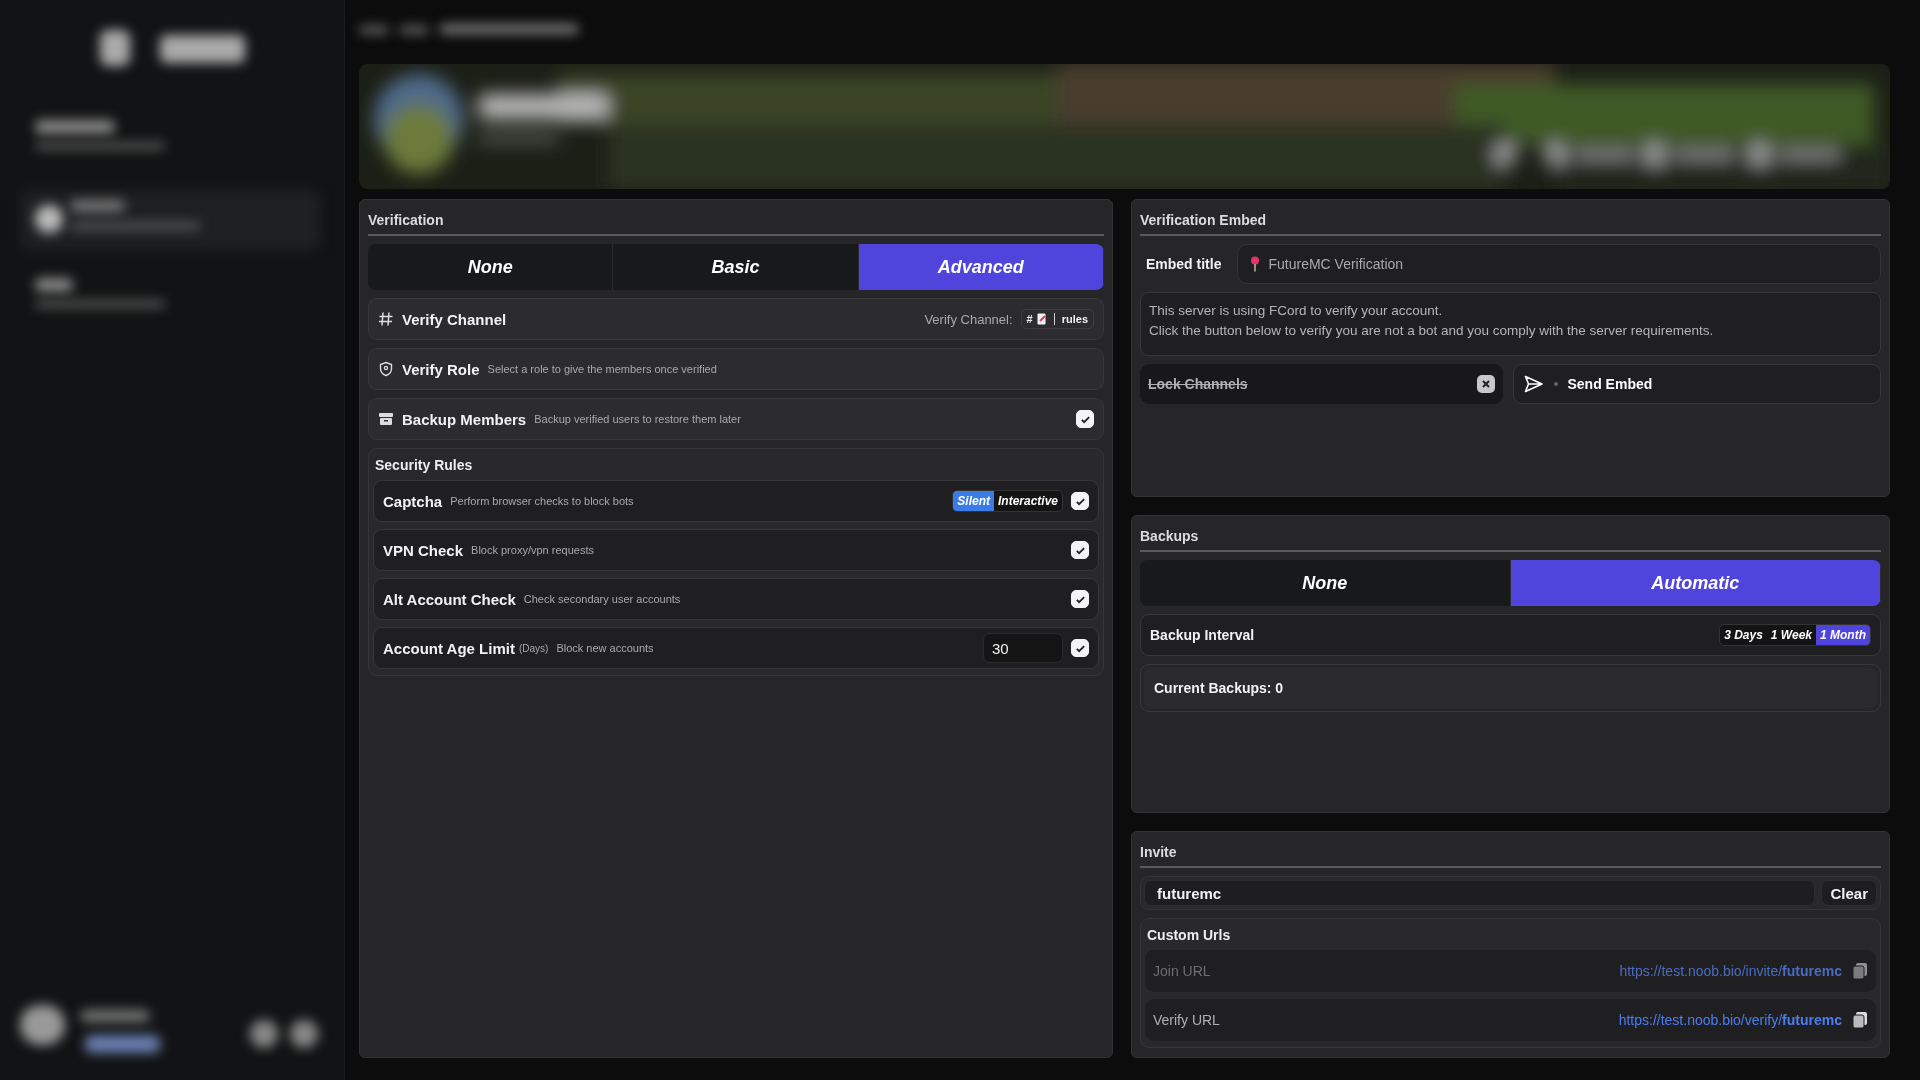 The image size is (1920, 1080). I want to click on send-embed-button: Send Embed, so click(1696, 384).